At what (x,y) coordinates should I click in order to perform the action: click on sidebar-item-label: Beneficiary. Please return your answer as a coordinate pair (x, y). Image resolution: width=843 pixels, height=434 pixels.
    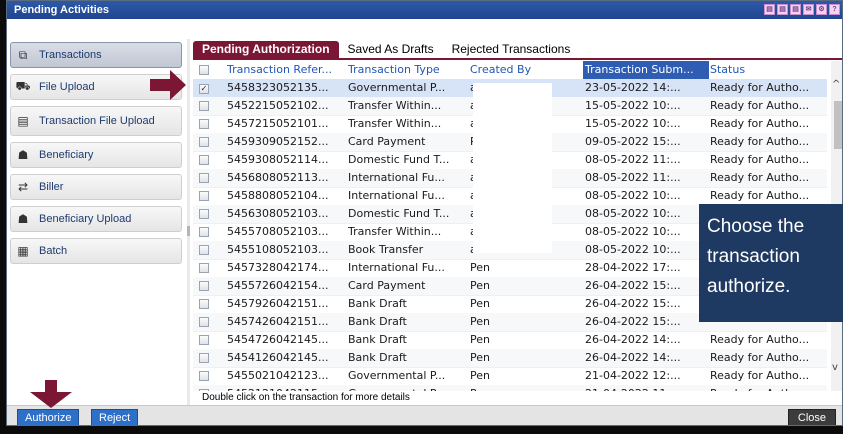
    Looking at the image, I should click on (66, 155).